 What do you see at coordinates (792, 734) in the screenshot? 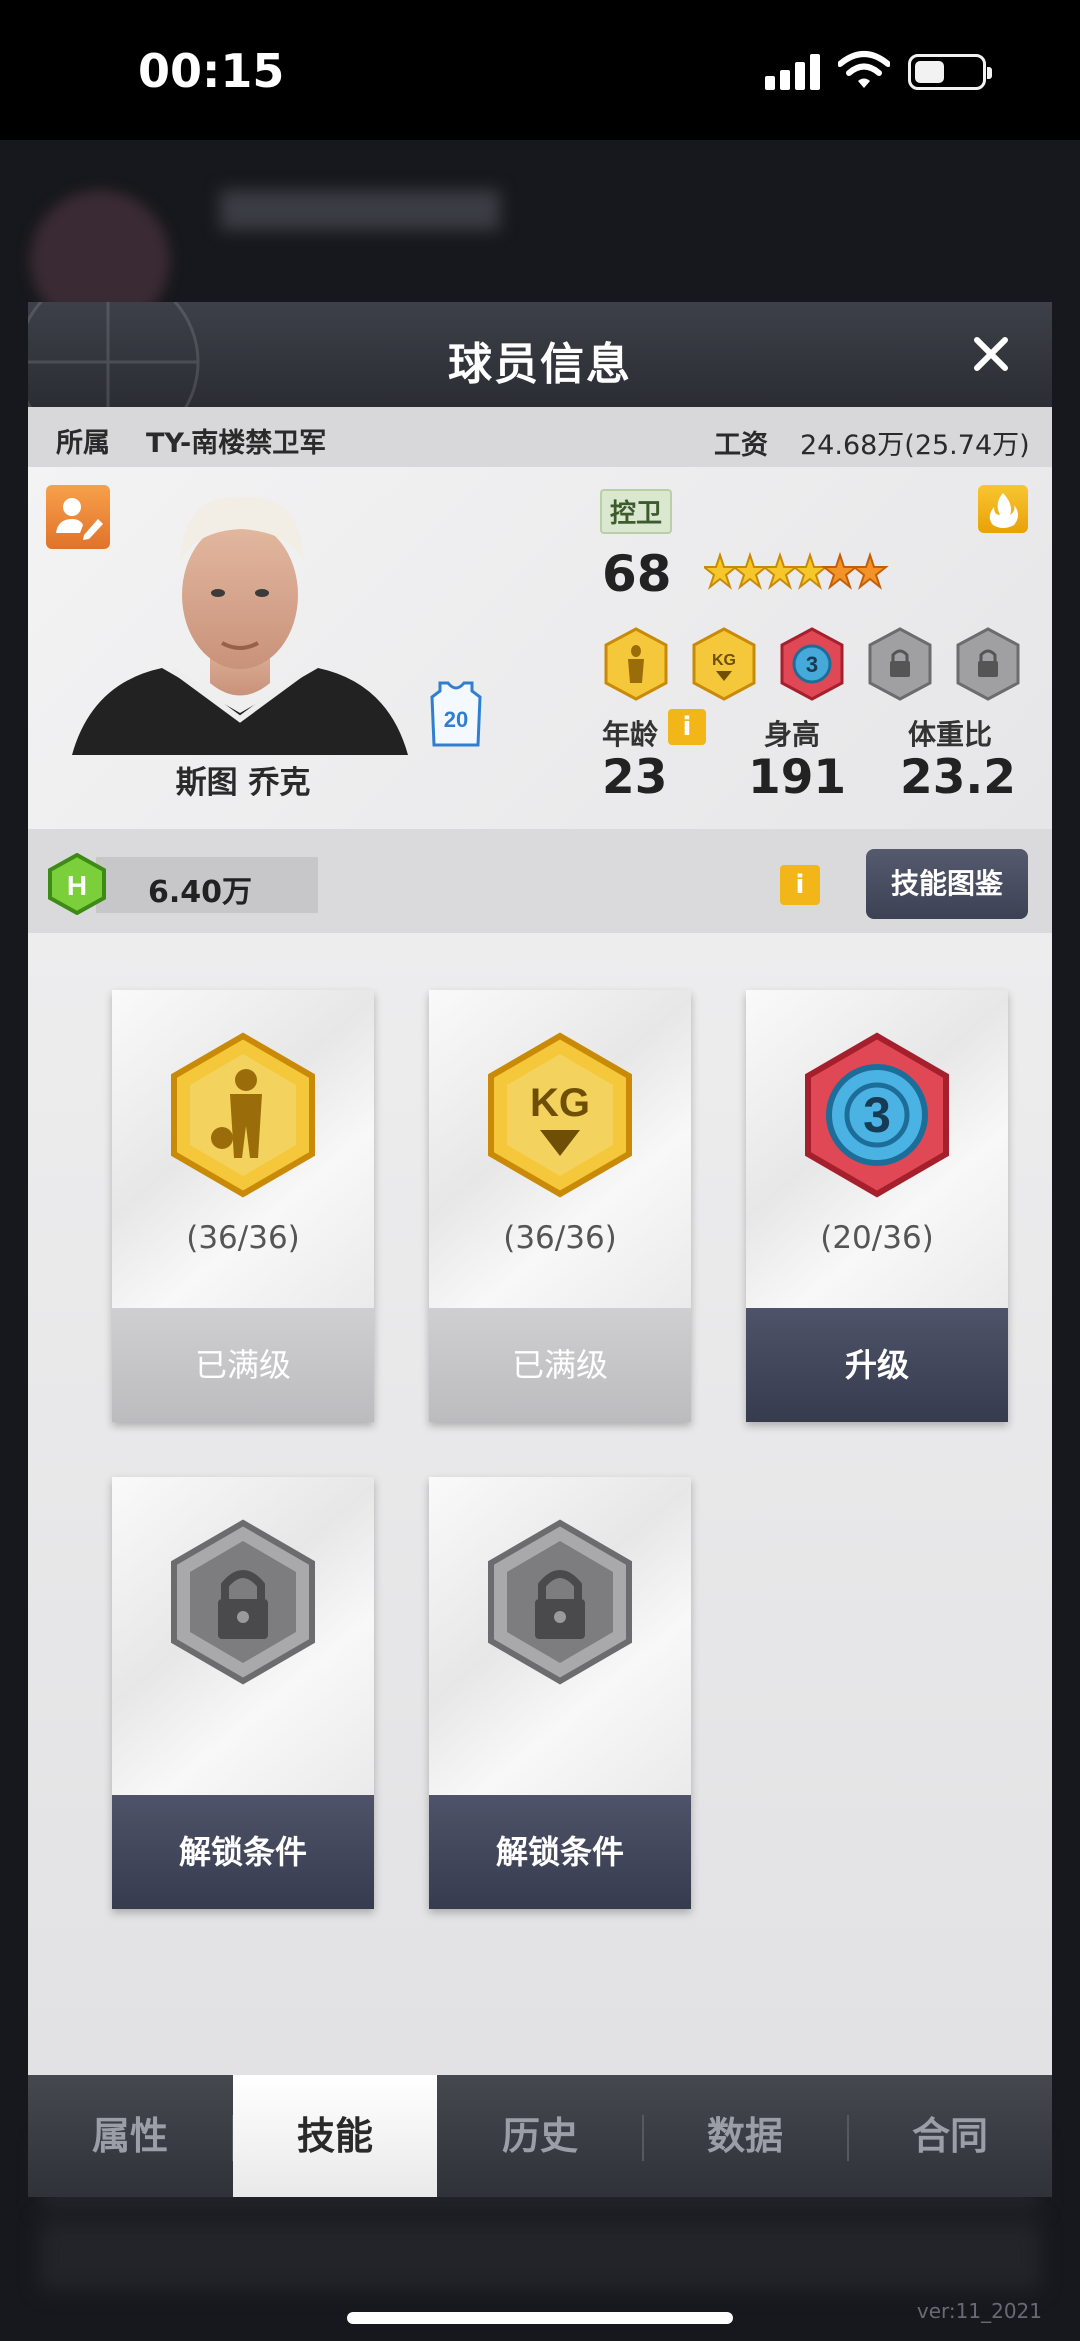
I see `height-label: 身高` at bounding box center [792, 734].